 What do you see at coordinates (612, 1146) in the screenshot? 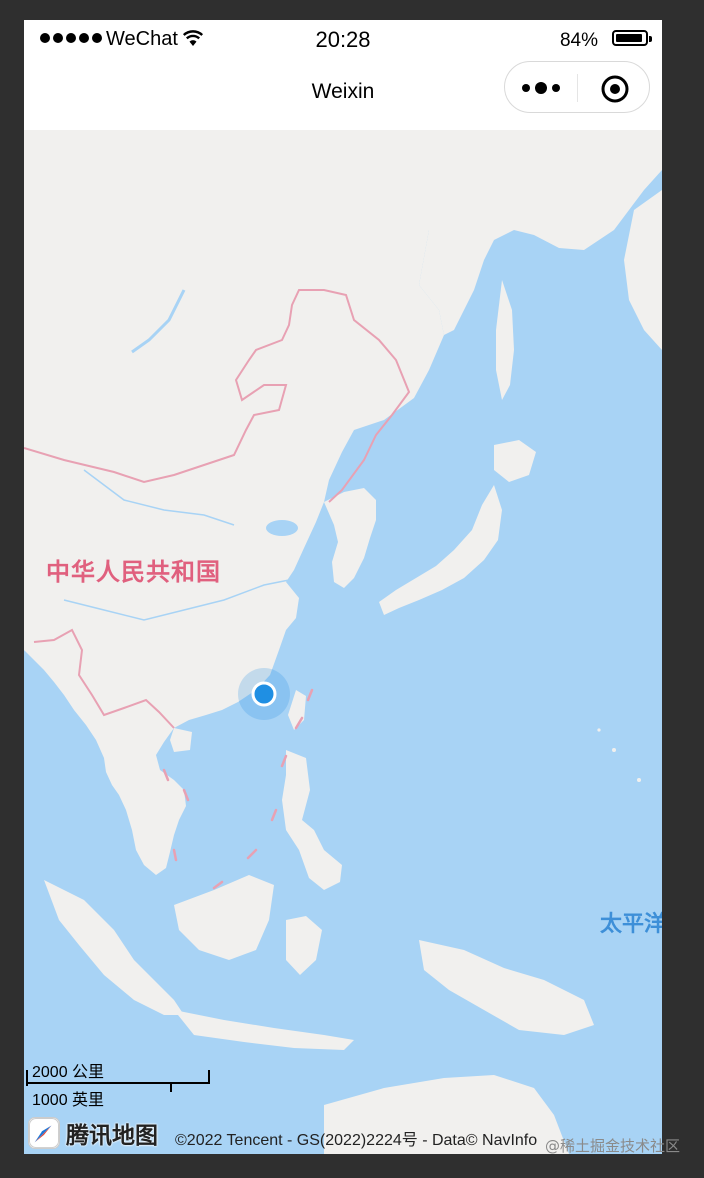
I see `watermark: @稀土掘金技术社区` at bounding box center [612, 1146].